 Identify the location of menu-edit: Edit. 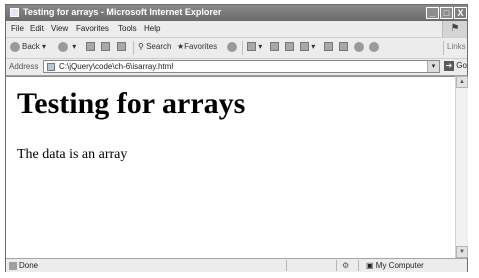
(37, 28).